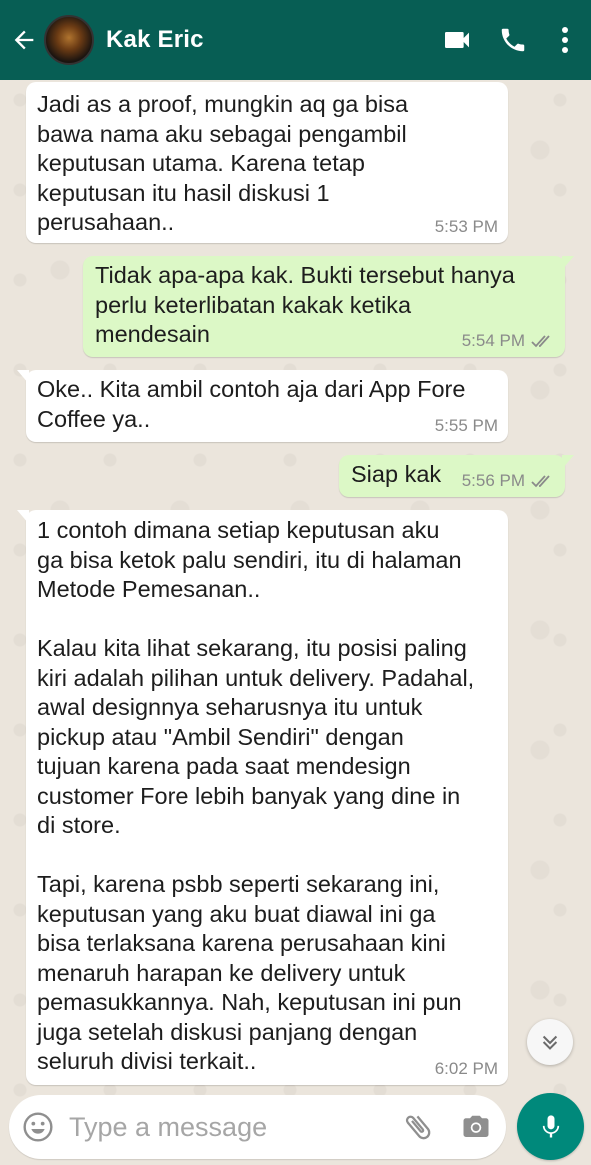 The height and width of the screenshot is (1165, 591). I want to click on voice-call-button, so click(513, 40).